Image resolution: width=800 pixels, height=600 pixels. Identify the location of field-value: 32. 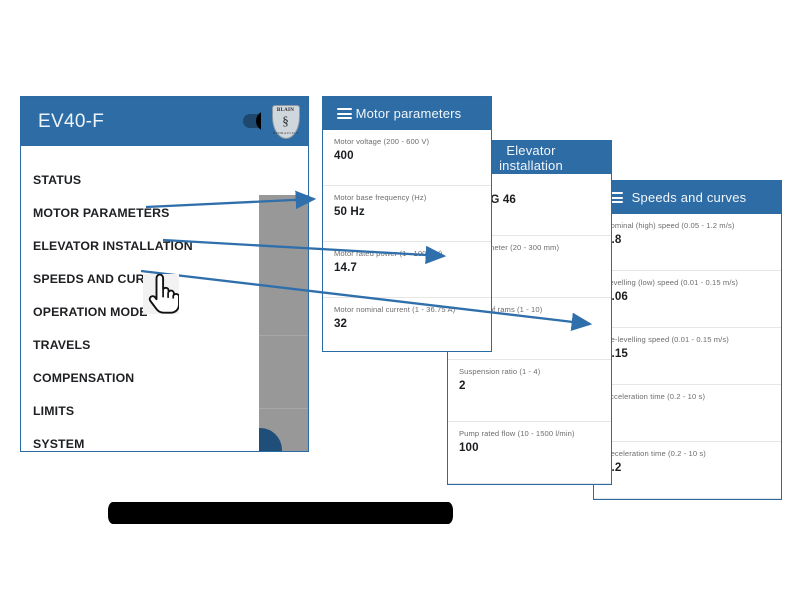
(341, 324).